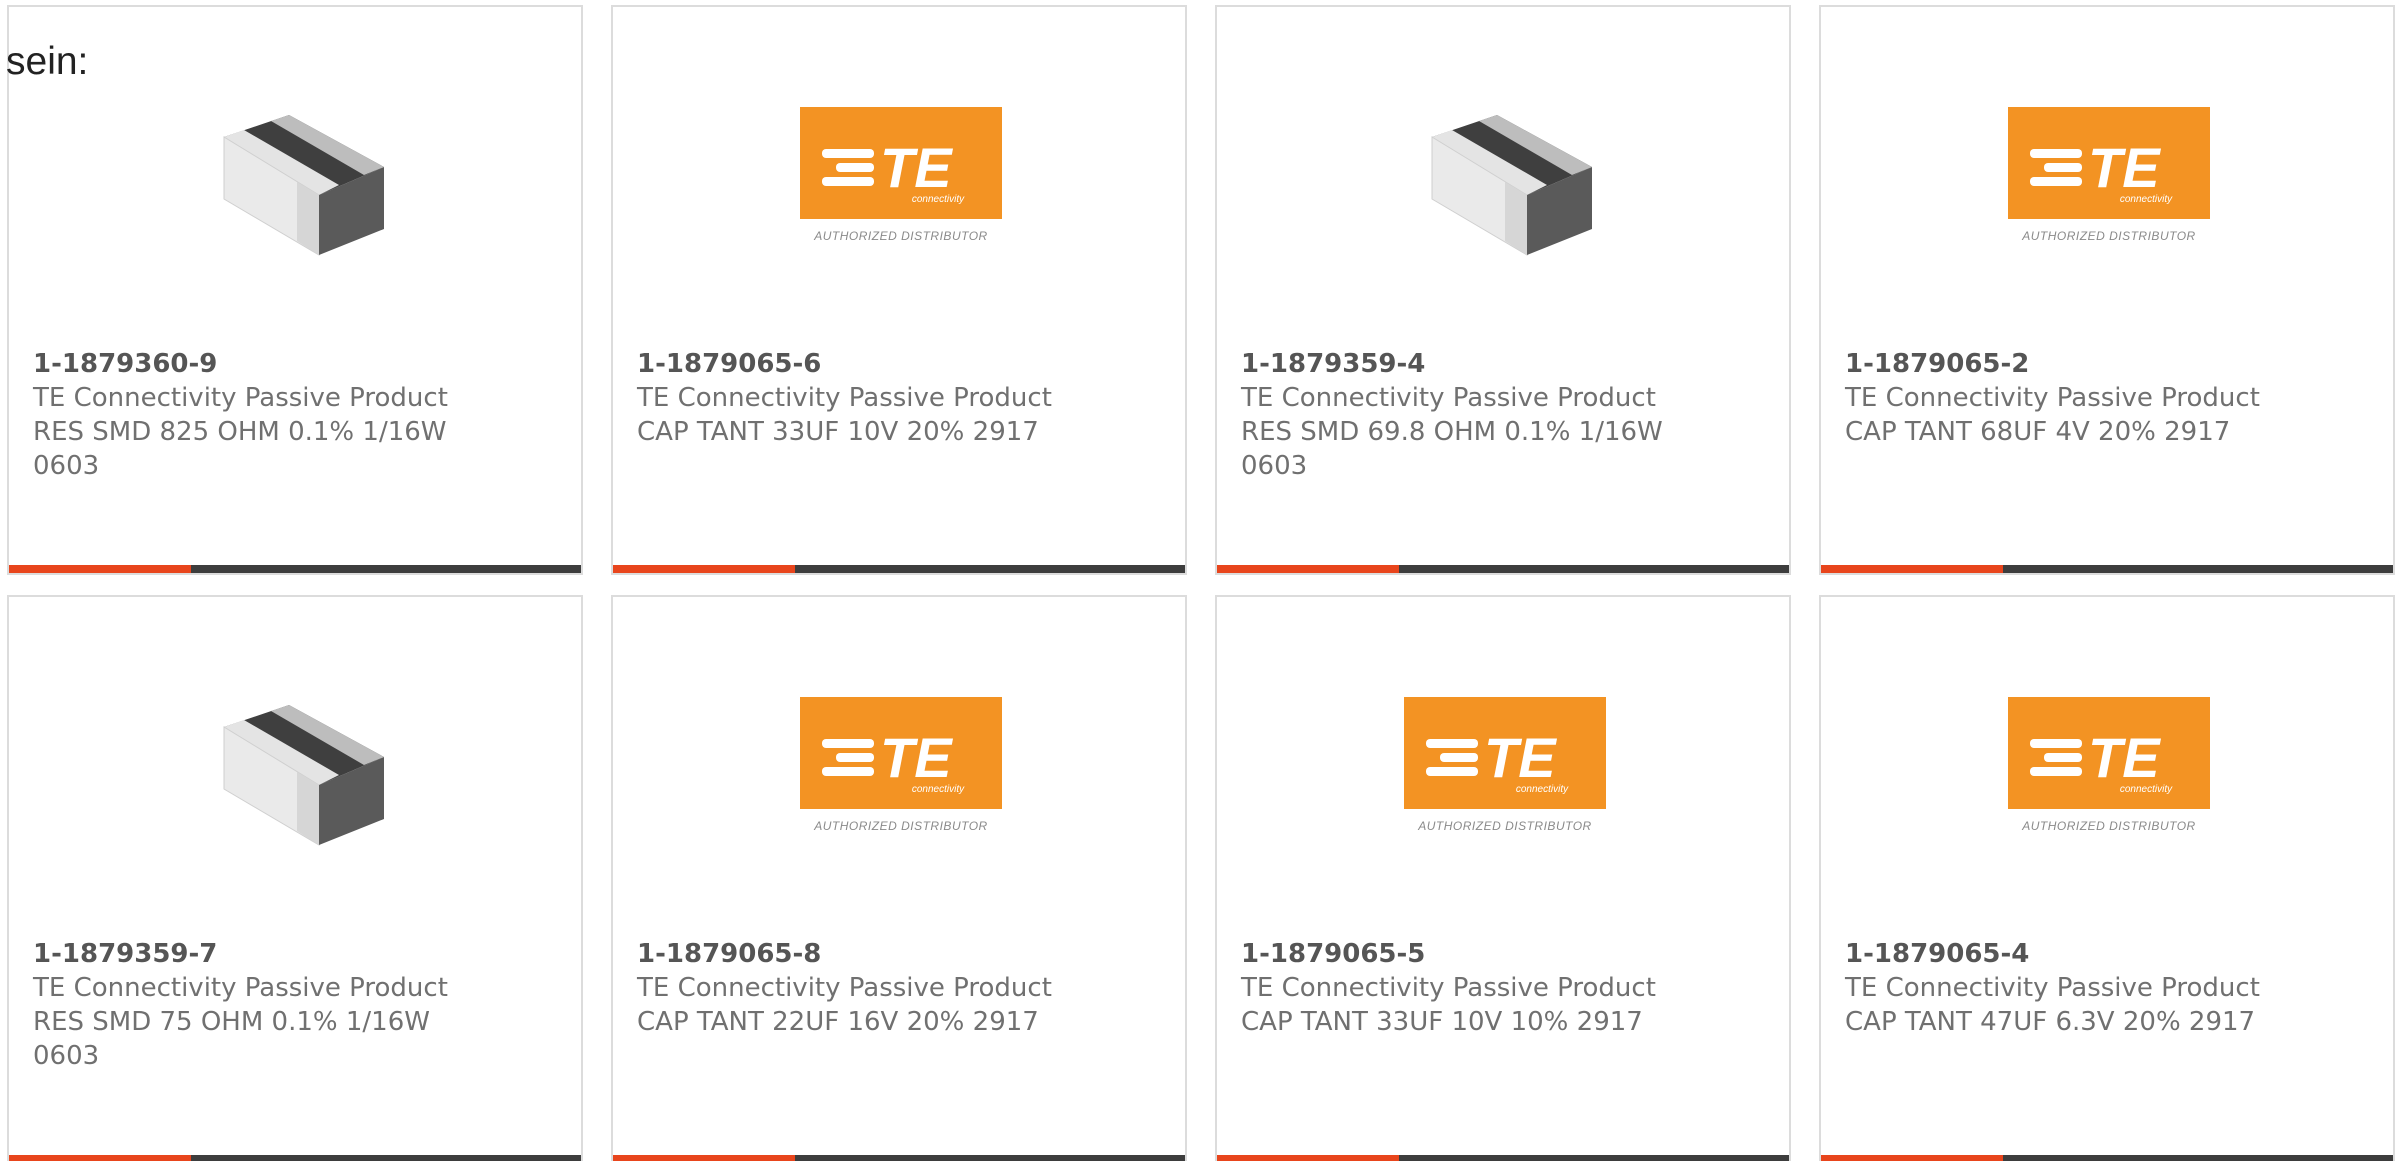 This screenshot has height=1161, width=2400. Describe the element at coordinates (1442, 1022) in the screenshot. I see `product-description: CAP TANT 33UF 10V 10% 2917` at that location.